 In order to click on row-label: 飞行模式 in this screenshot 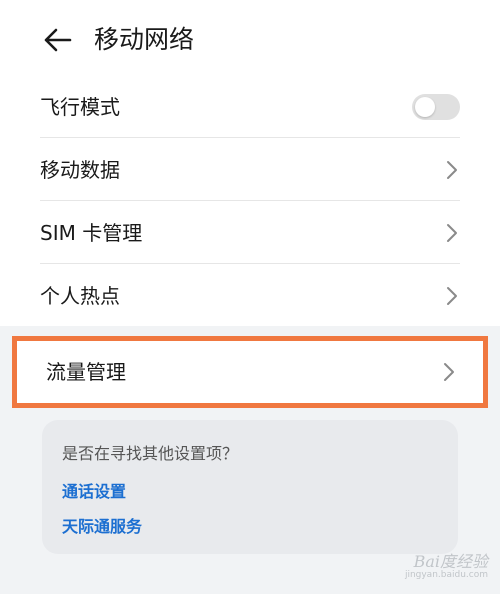, I will do `click(80, 107)`.